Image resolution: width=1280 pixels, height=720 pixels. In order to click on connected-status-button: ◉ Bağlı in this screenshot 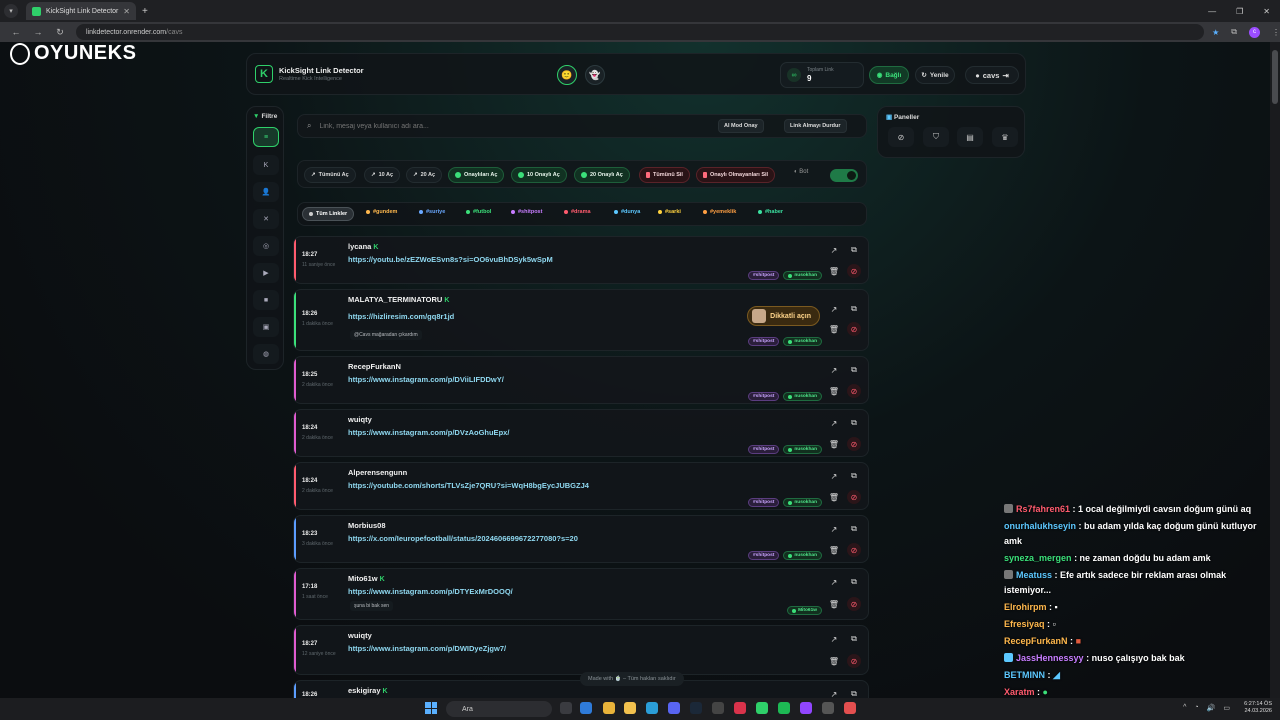, I will do `click(889, 75)`.